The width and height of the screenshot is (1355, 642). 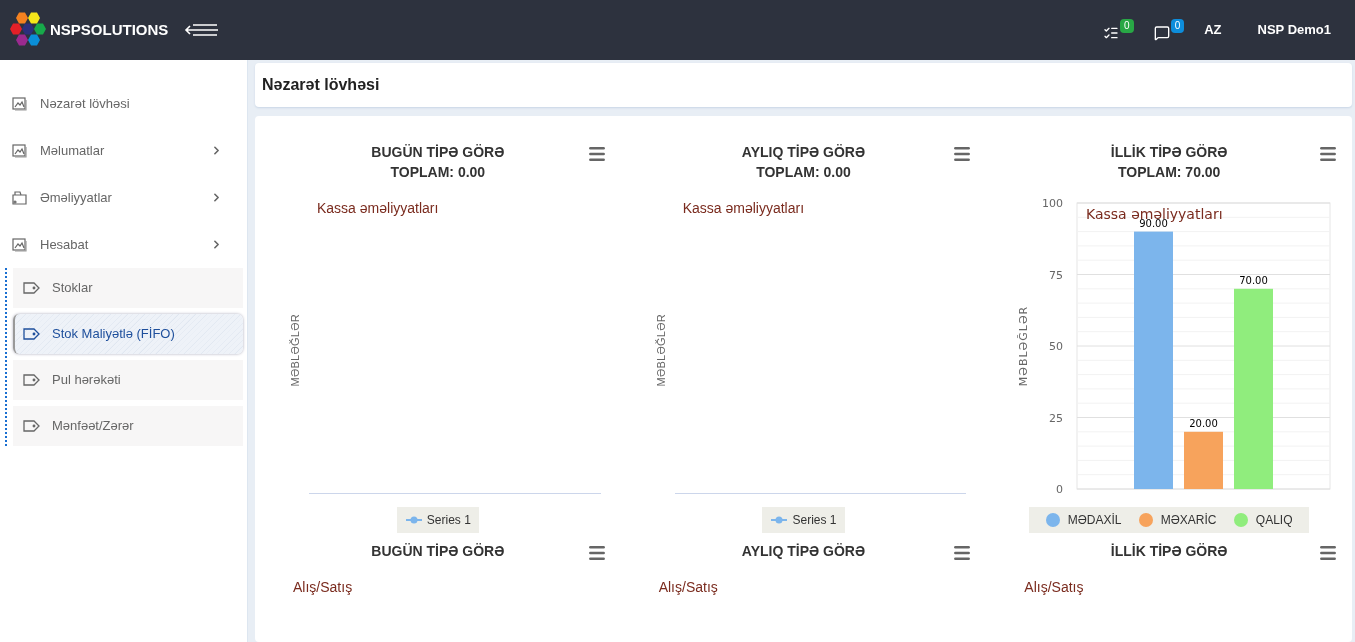 I want to click on chart-title: İLLİK TİPƏ GÖRƏ, so click(x=1169, y=551).